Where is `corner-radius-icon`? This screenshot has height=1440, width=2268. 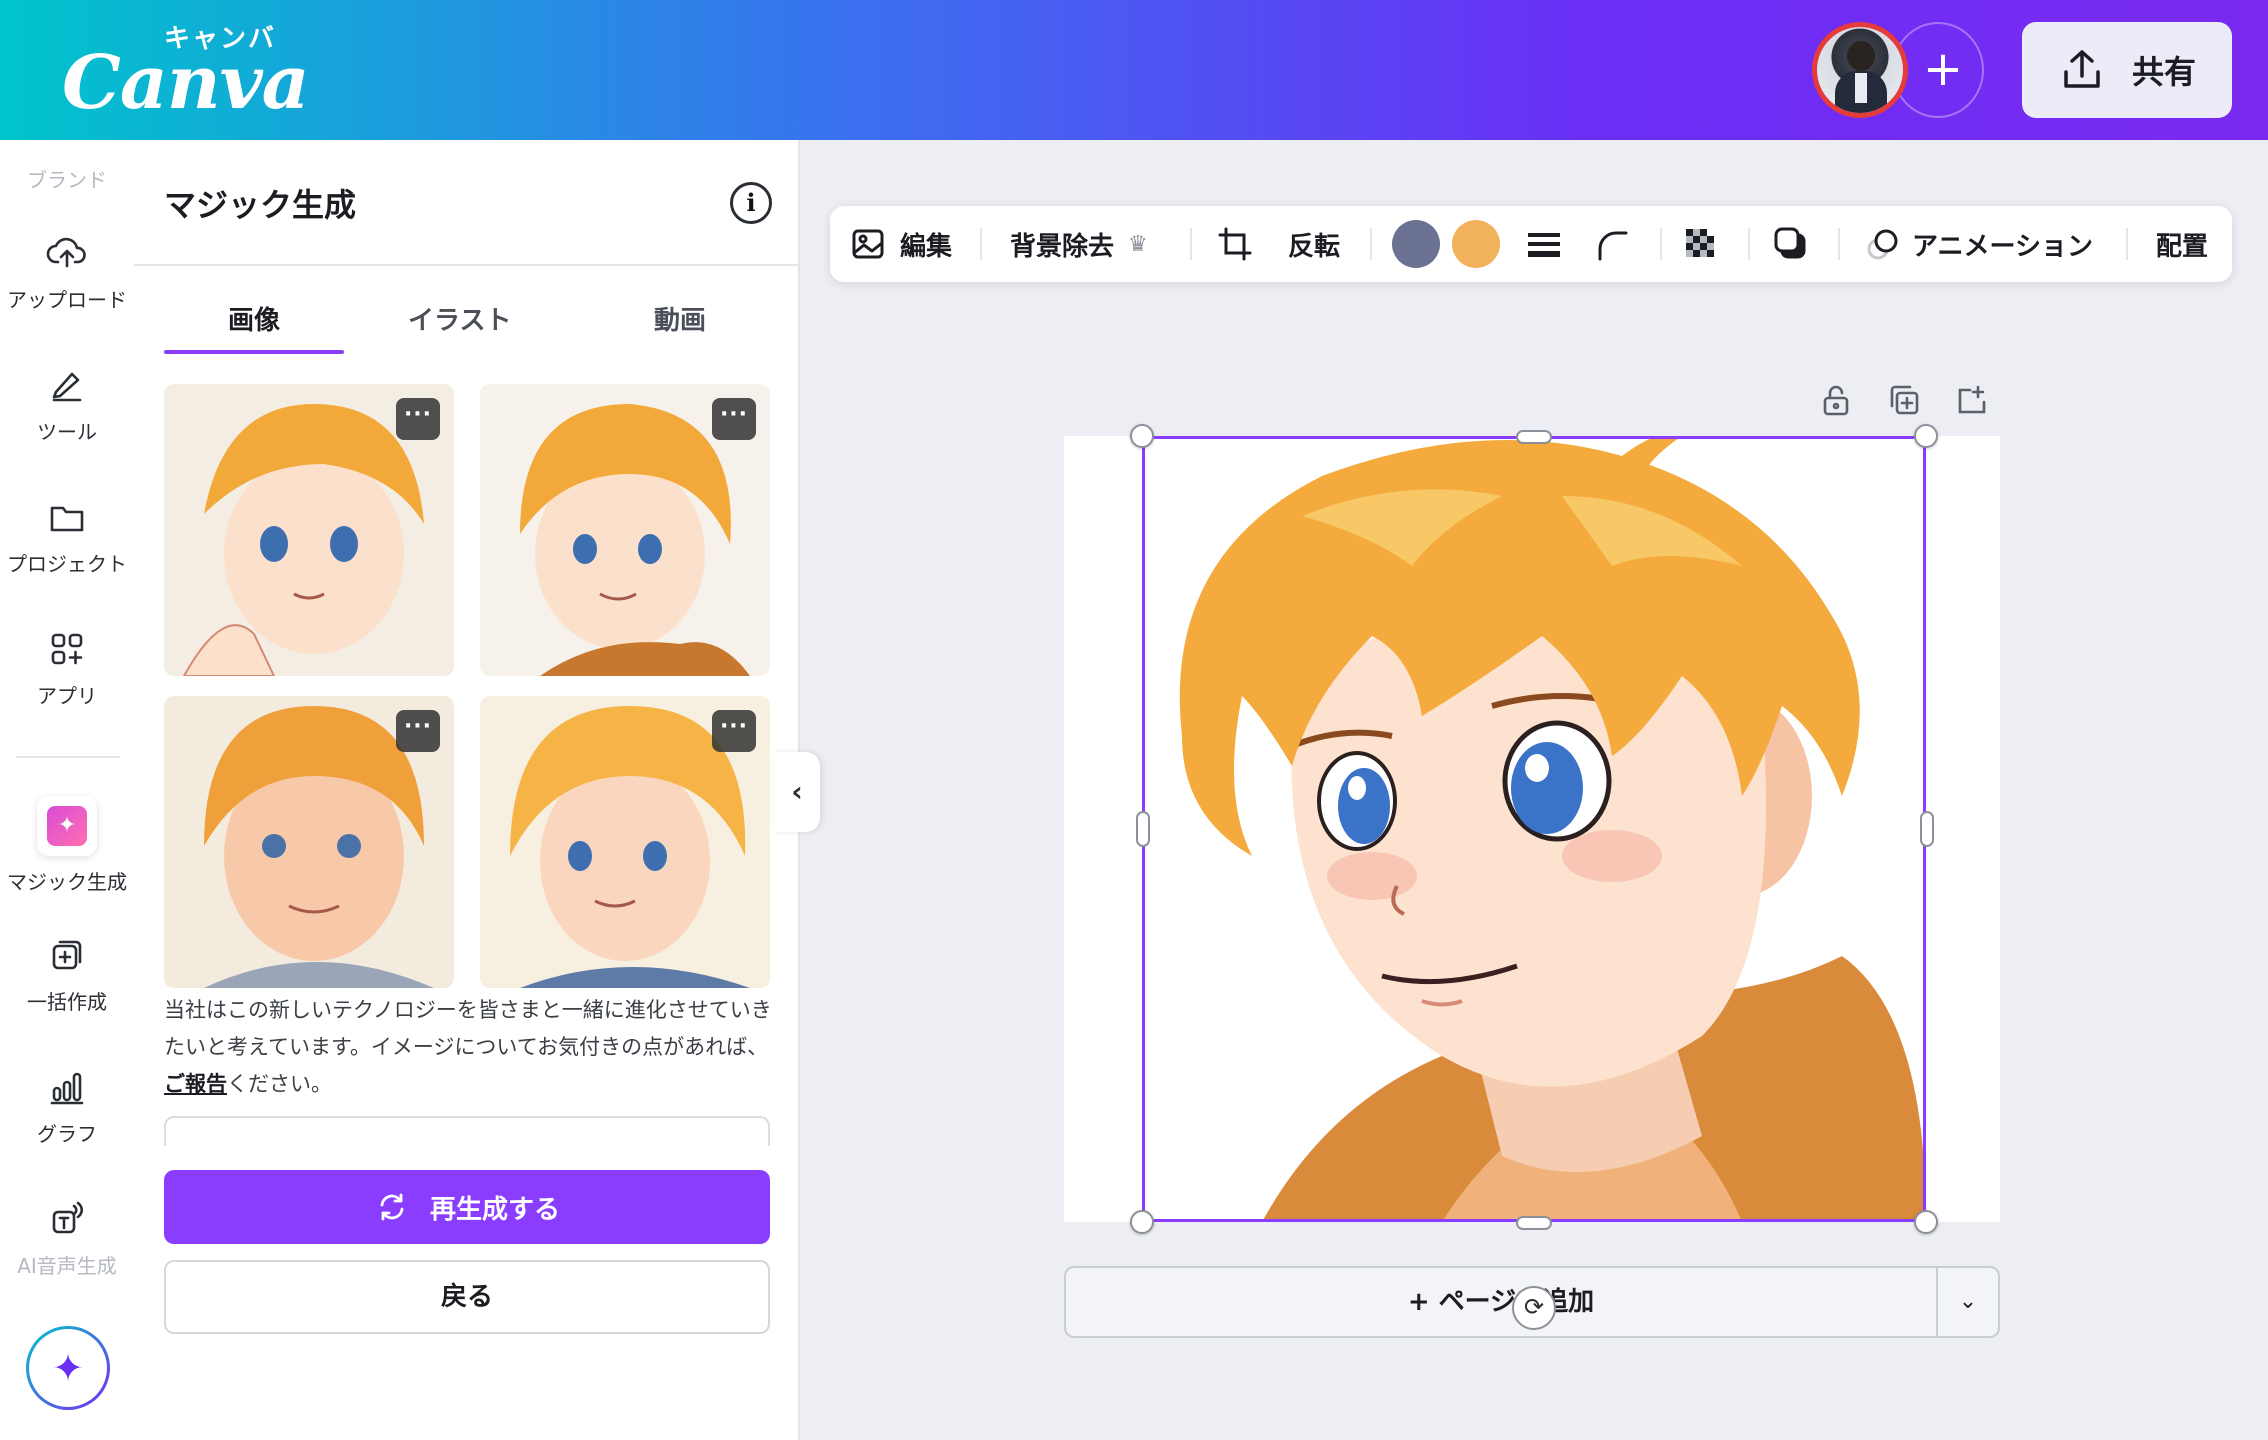
corner-radius-icon is located at coordinates (1613, 246).